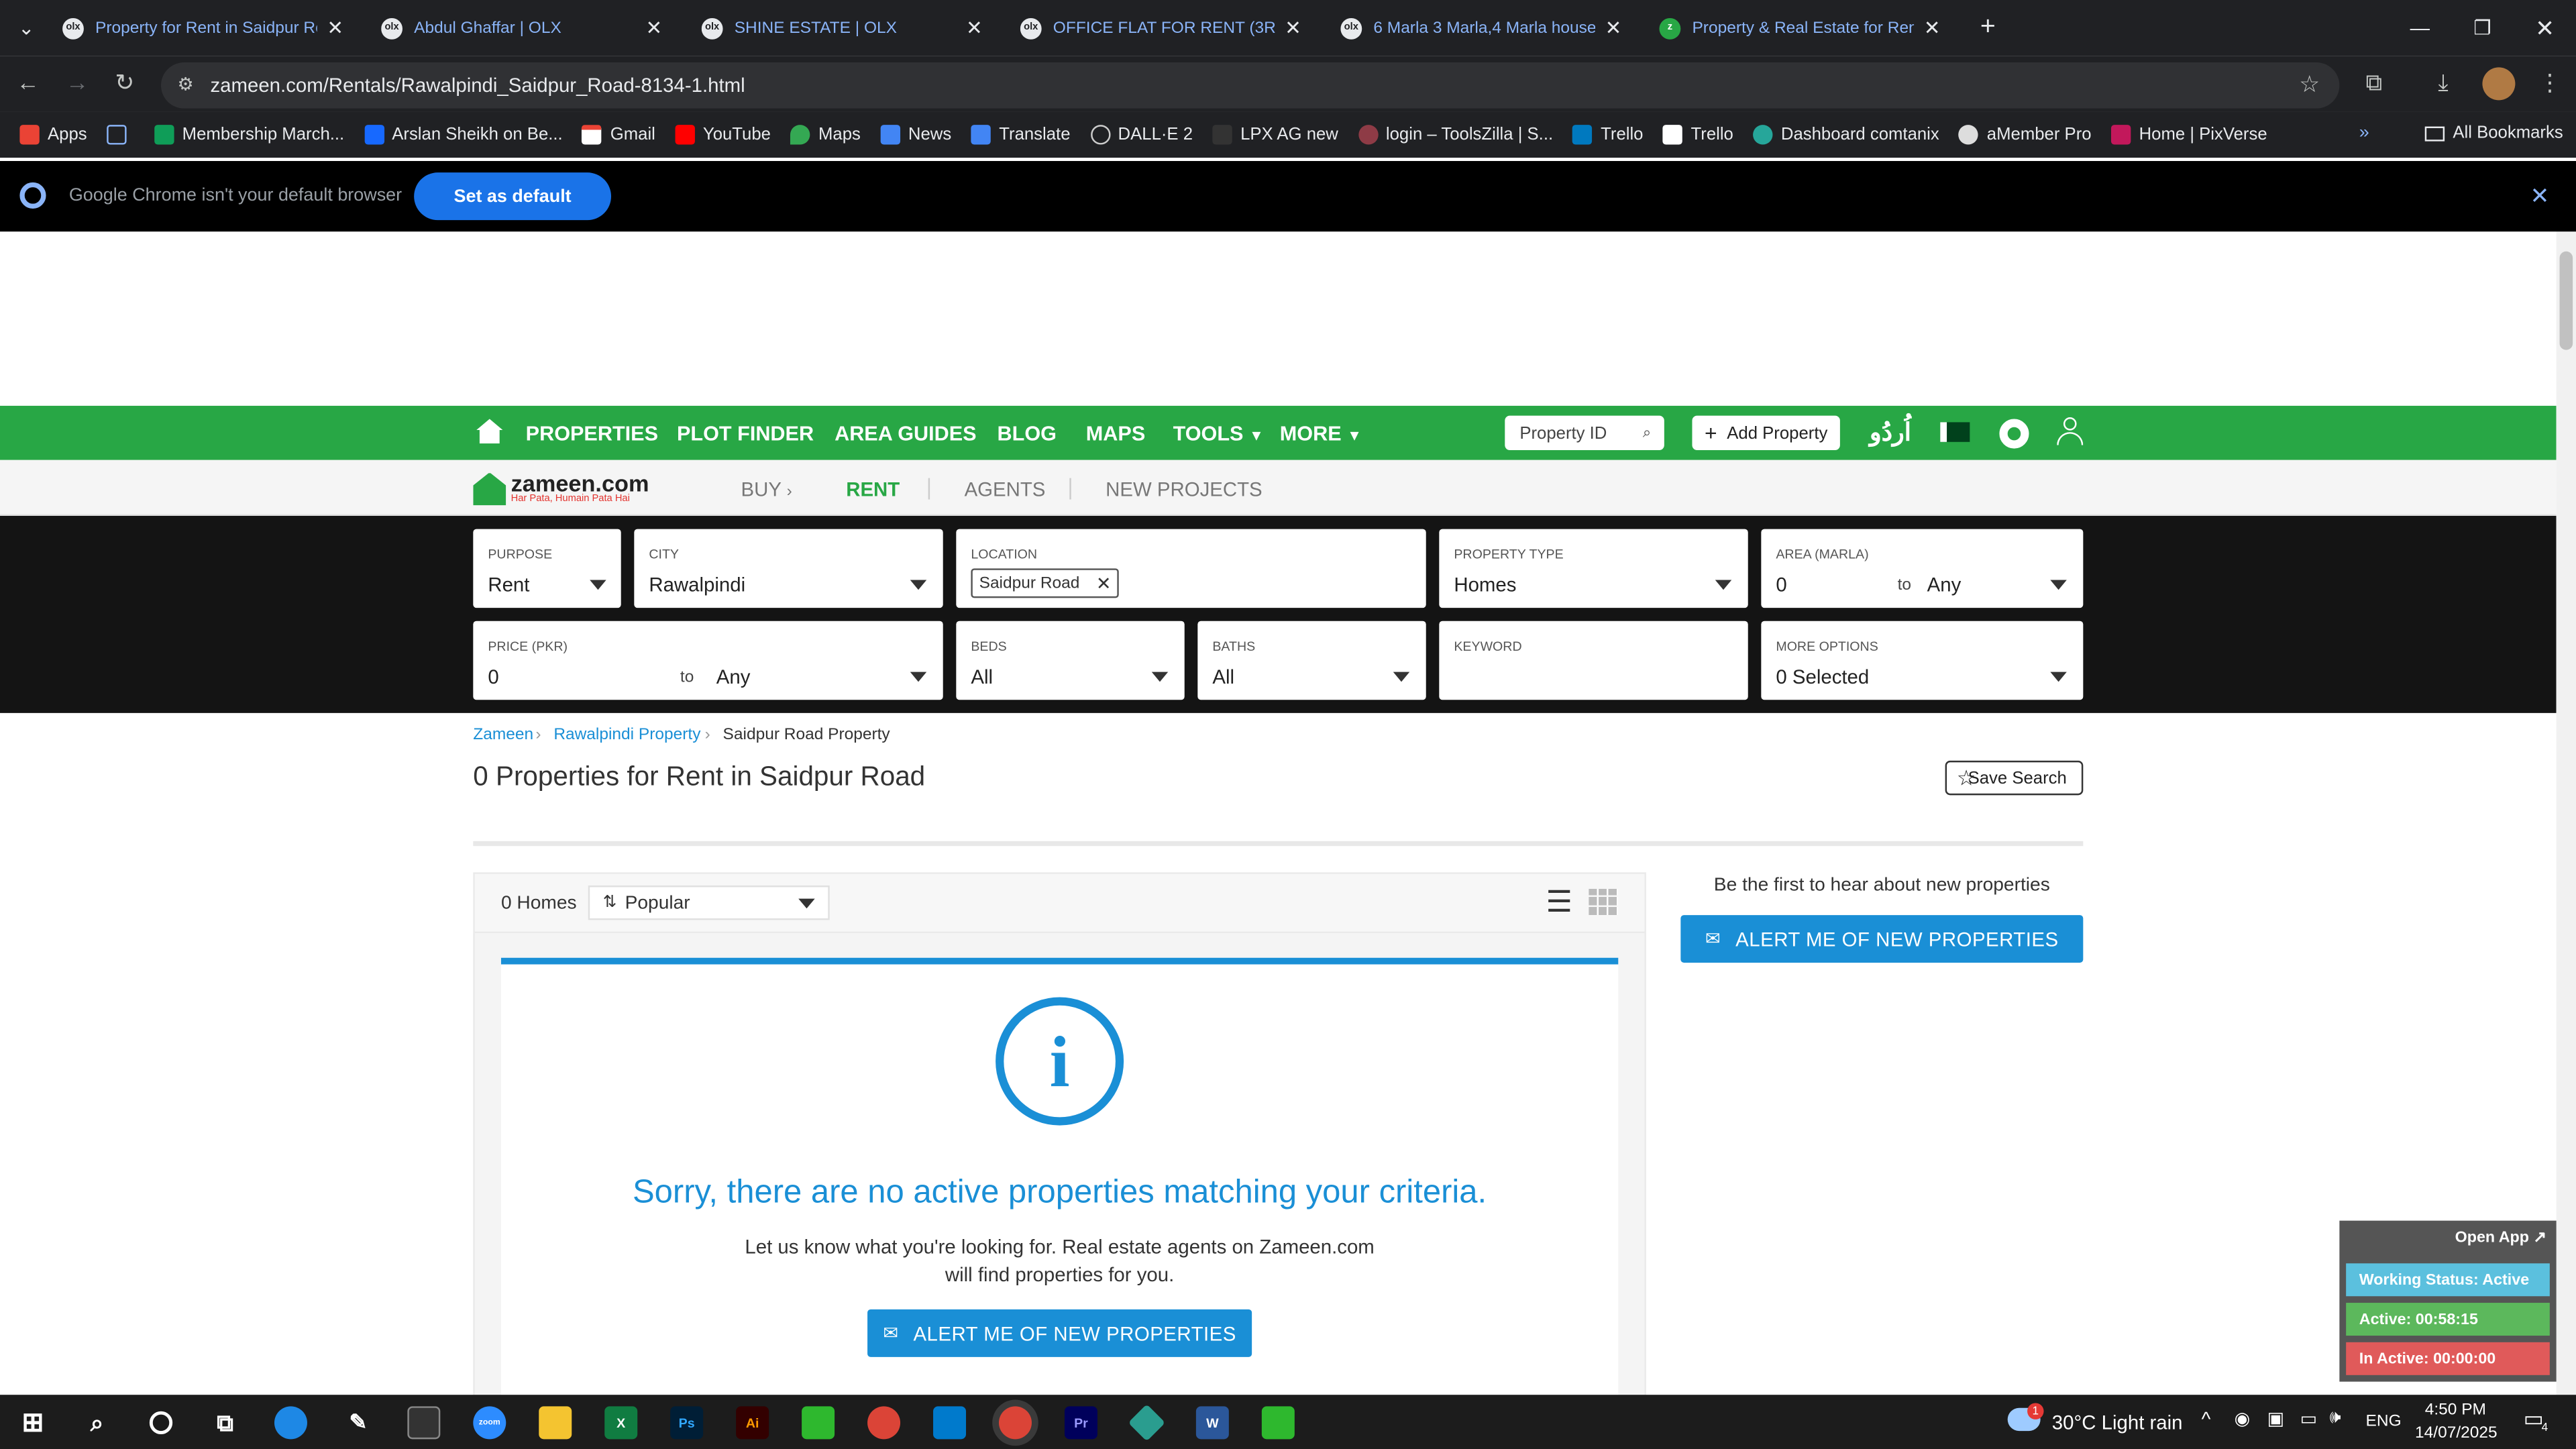 The height and width of the screenshot is (1449, 2576). Describe the element at coordinates (905, 433) in the screenshot. I see `nav-area-guides: AREA GUIDES` at that location.